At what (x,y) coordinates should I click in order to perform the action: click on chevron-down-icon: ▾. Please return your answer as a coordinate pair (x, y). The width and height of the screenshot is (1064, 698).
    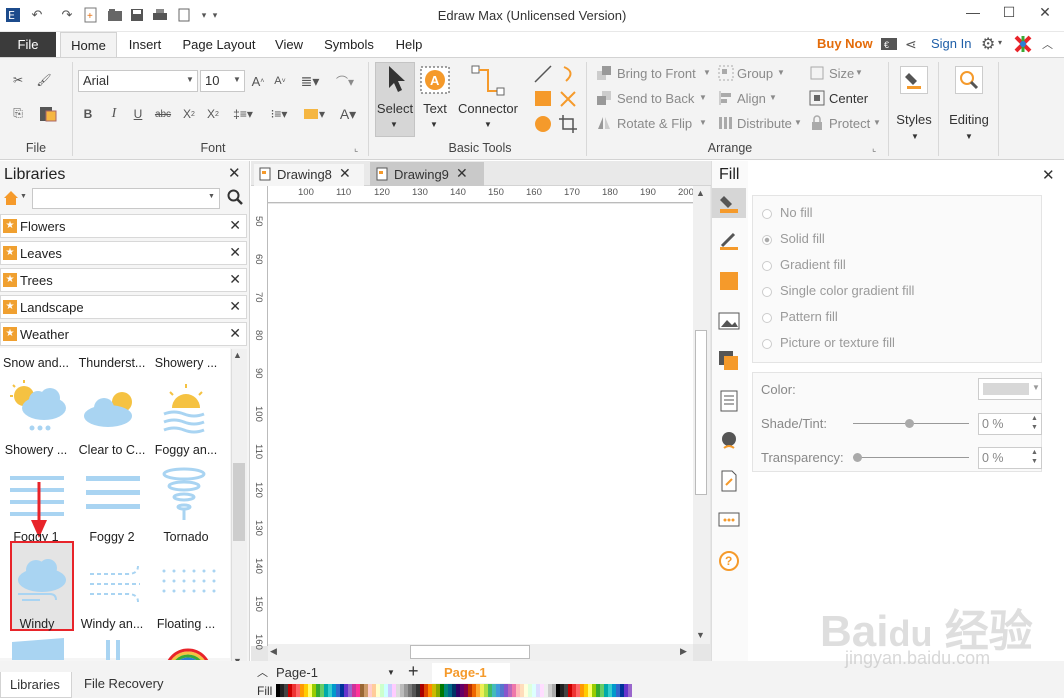
    Looking at the image, I should click on (1000, 42).